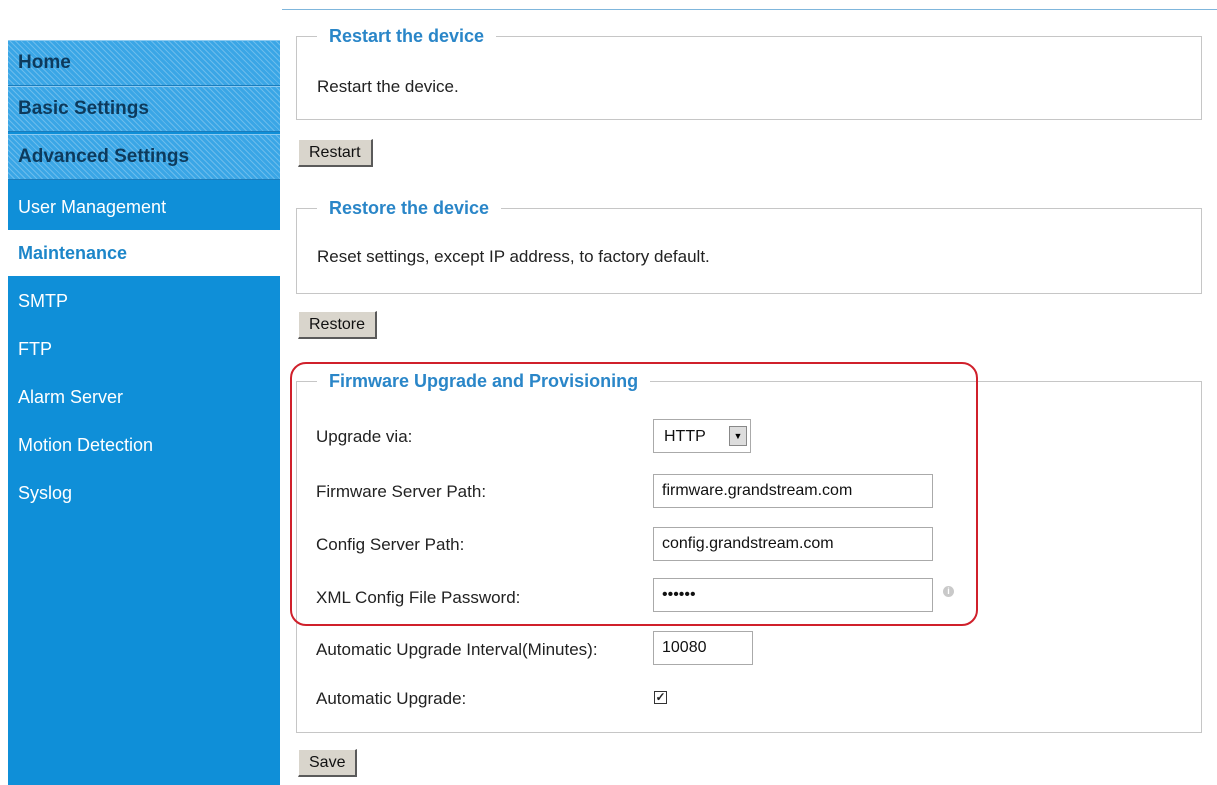 Image resolution: width=1217 pixels, height=785 pixels. I want to click on sidebar-item-user-management: User Management, so click(144, 207).